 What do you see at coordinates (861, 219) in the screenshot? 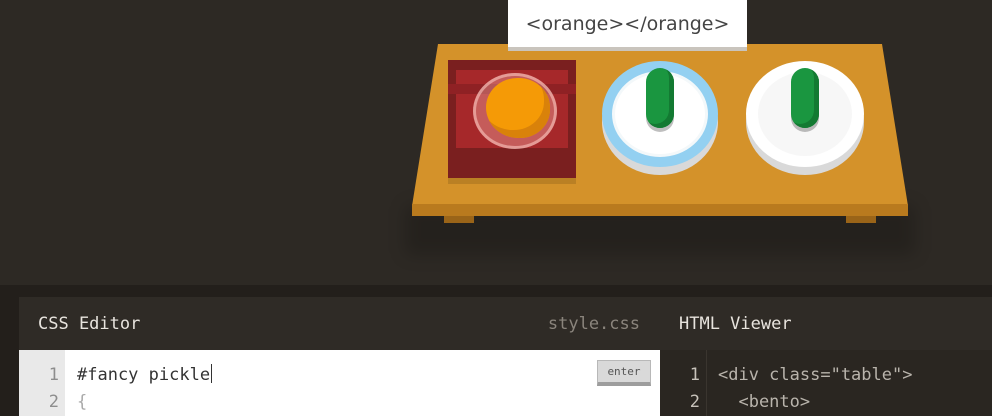
I see `table-leg-right` at bounding box center [861, 219].